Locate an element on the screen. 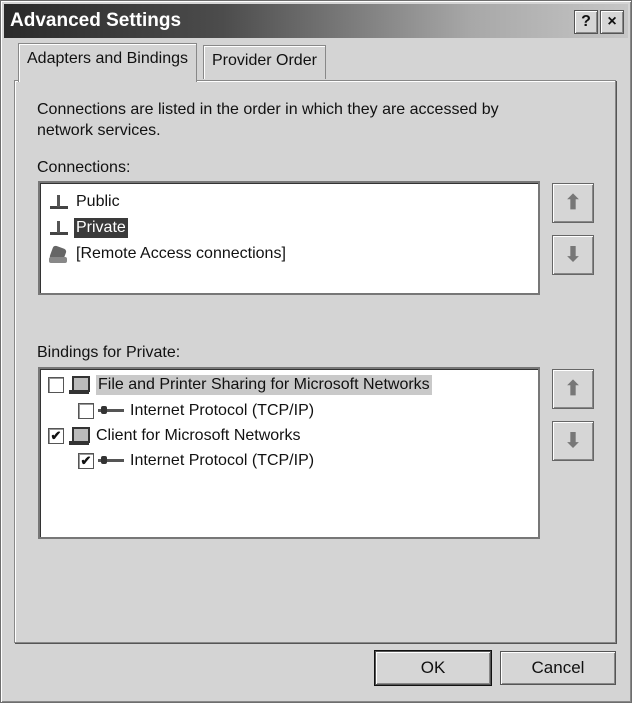  remote-access-icon is located at coordinates (59, 254).